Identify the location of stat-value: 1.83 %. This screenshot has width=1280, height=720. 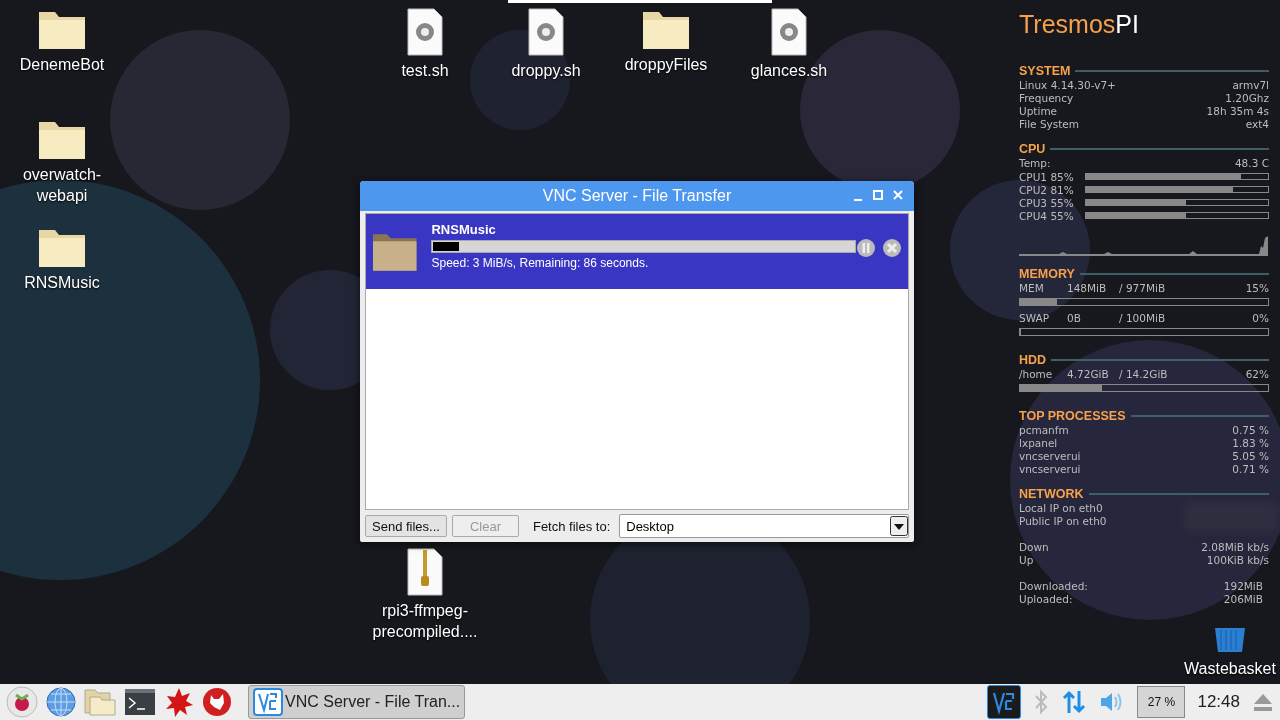
(1250, 443).